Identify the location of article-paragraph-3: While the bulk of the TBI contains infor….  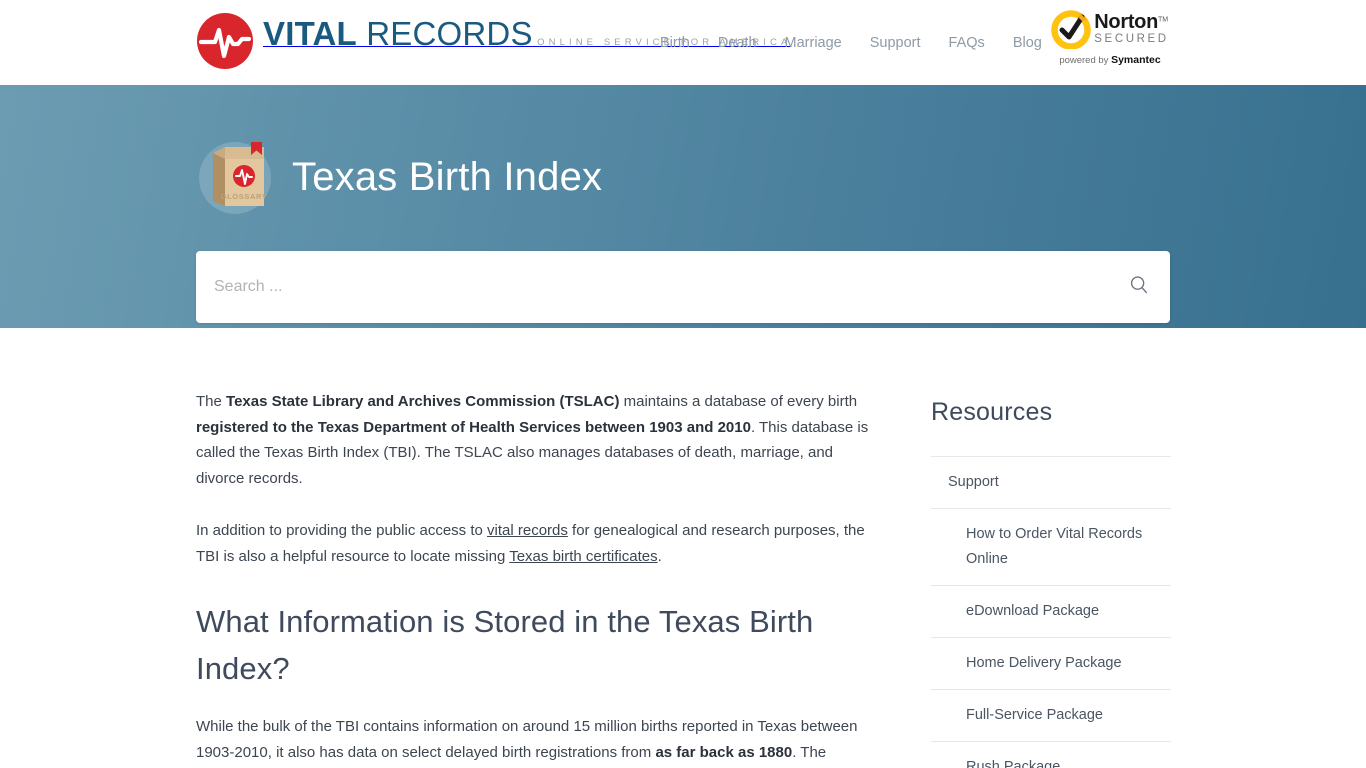
(536, 741).